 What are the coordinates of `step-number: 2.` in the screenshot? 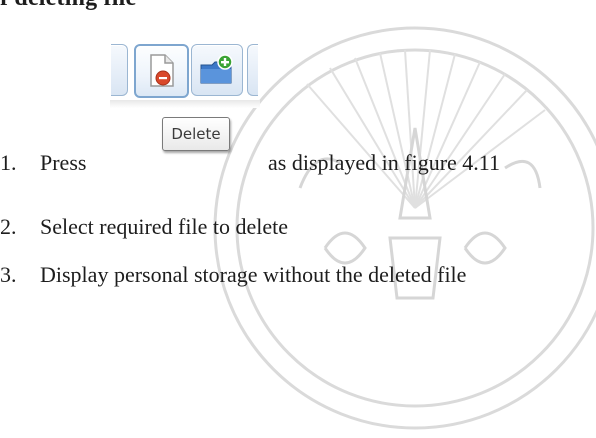 It's located at (8, 226).